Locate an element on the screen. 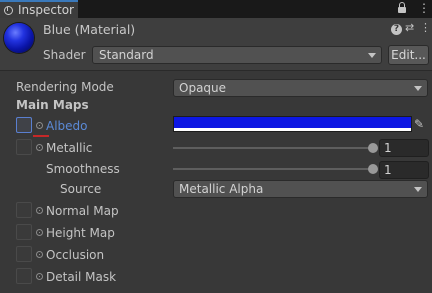 The height and width of the screenshot is (293, 432). smoothness-slider-thumb is located at coordinates (373, 169).